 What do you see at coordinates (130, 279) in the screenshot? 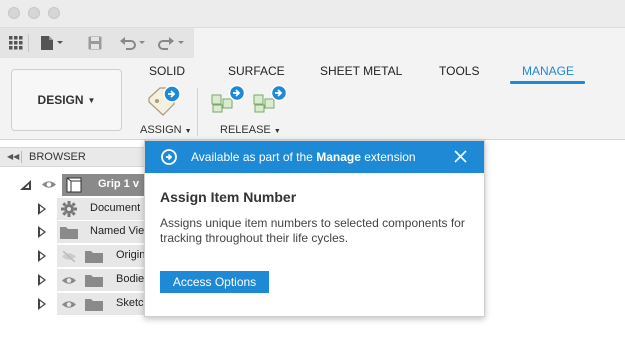
I see `tree-item-label: Bodie` at bounding box center [130, 279].